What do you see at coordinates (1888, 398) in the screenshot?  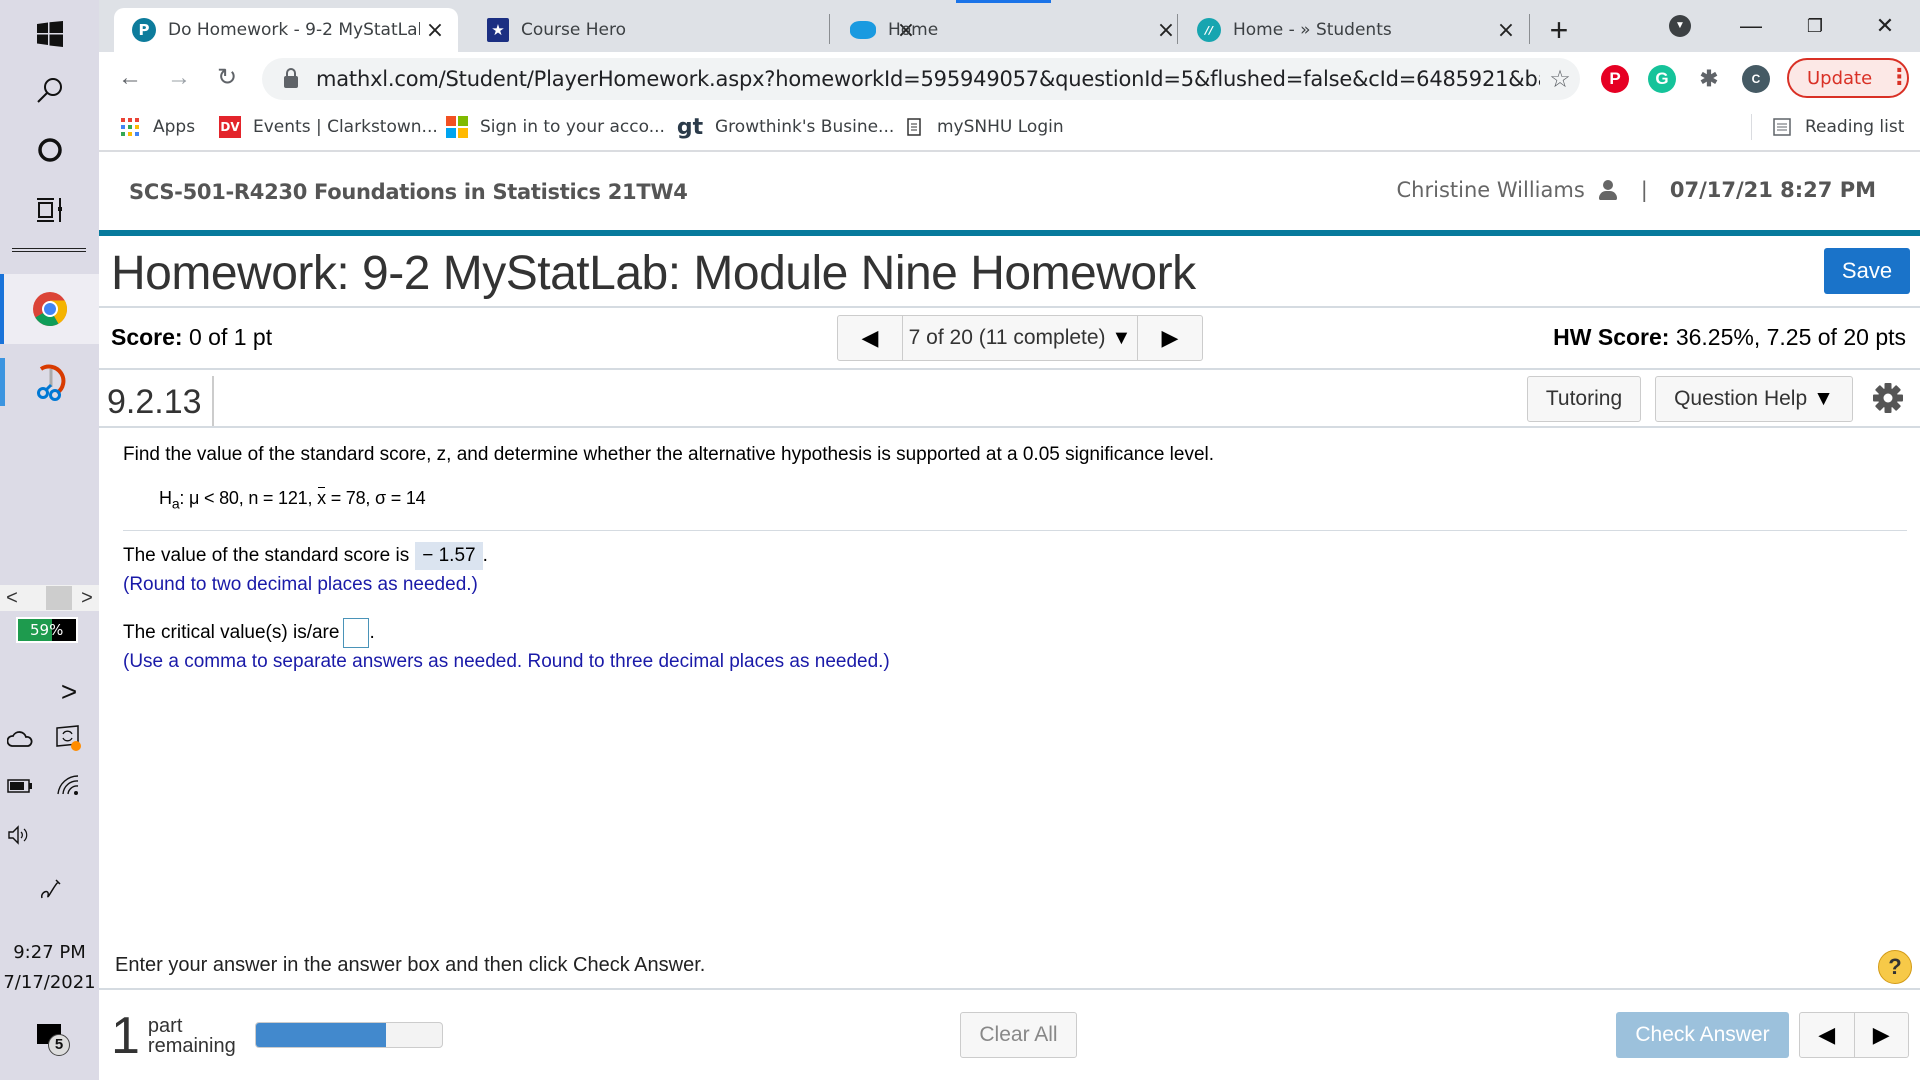 I see `settings-gear-icon` at bounding box center [1888, 398].